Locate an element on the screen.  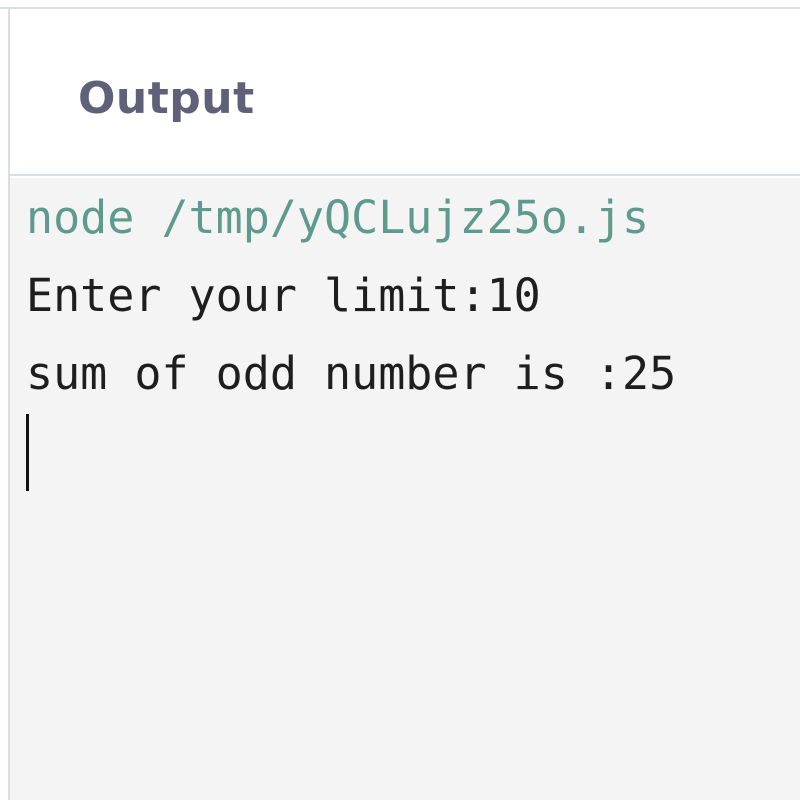
console-output-line: Enter your limit:10 is located at coordinates (283, 295).